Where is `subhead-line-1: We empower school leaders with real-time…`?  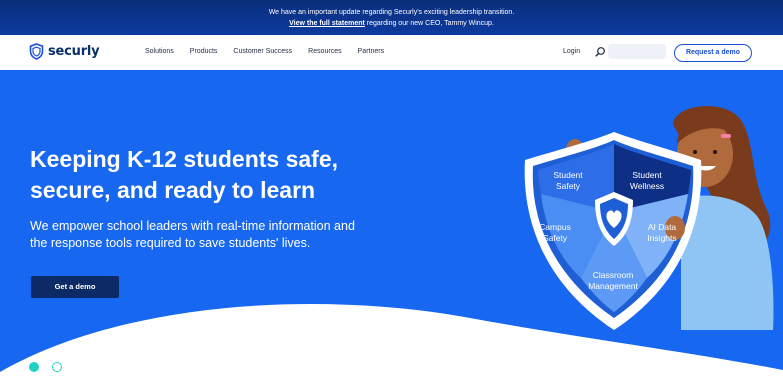
subhead-line-1: We empower school leaders with real-time… is located at coordinates (192, 226).